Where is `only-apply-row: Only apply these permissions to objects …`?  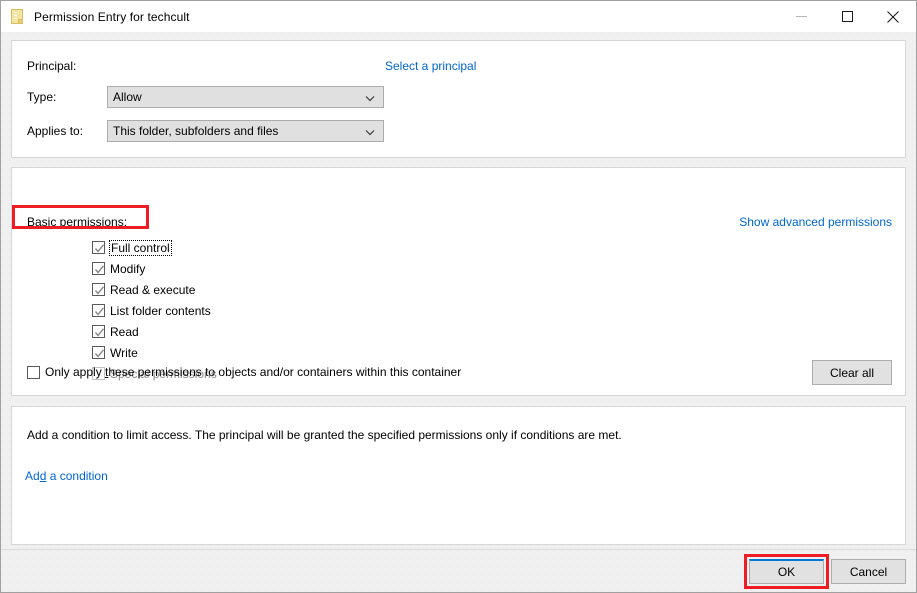
only-apply-row: Only apply these permissions to objects … is located at coordinates (244, 372).